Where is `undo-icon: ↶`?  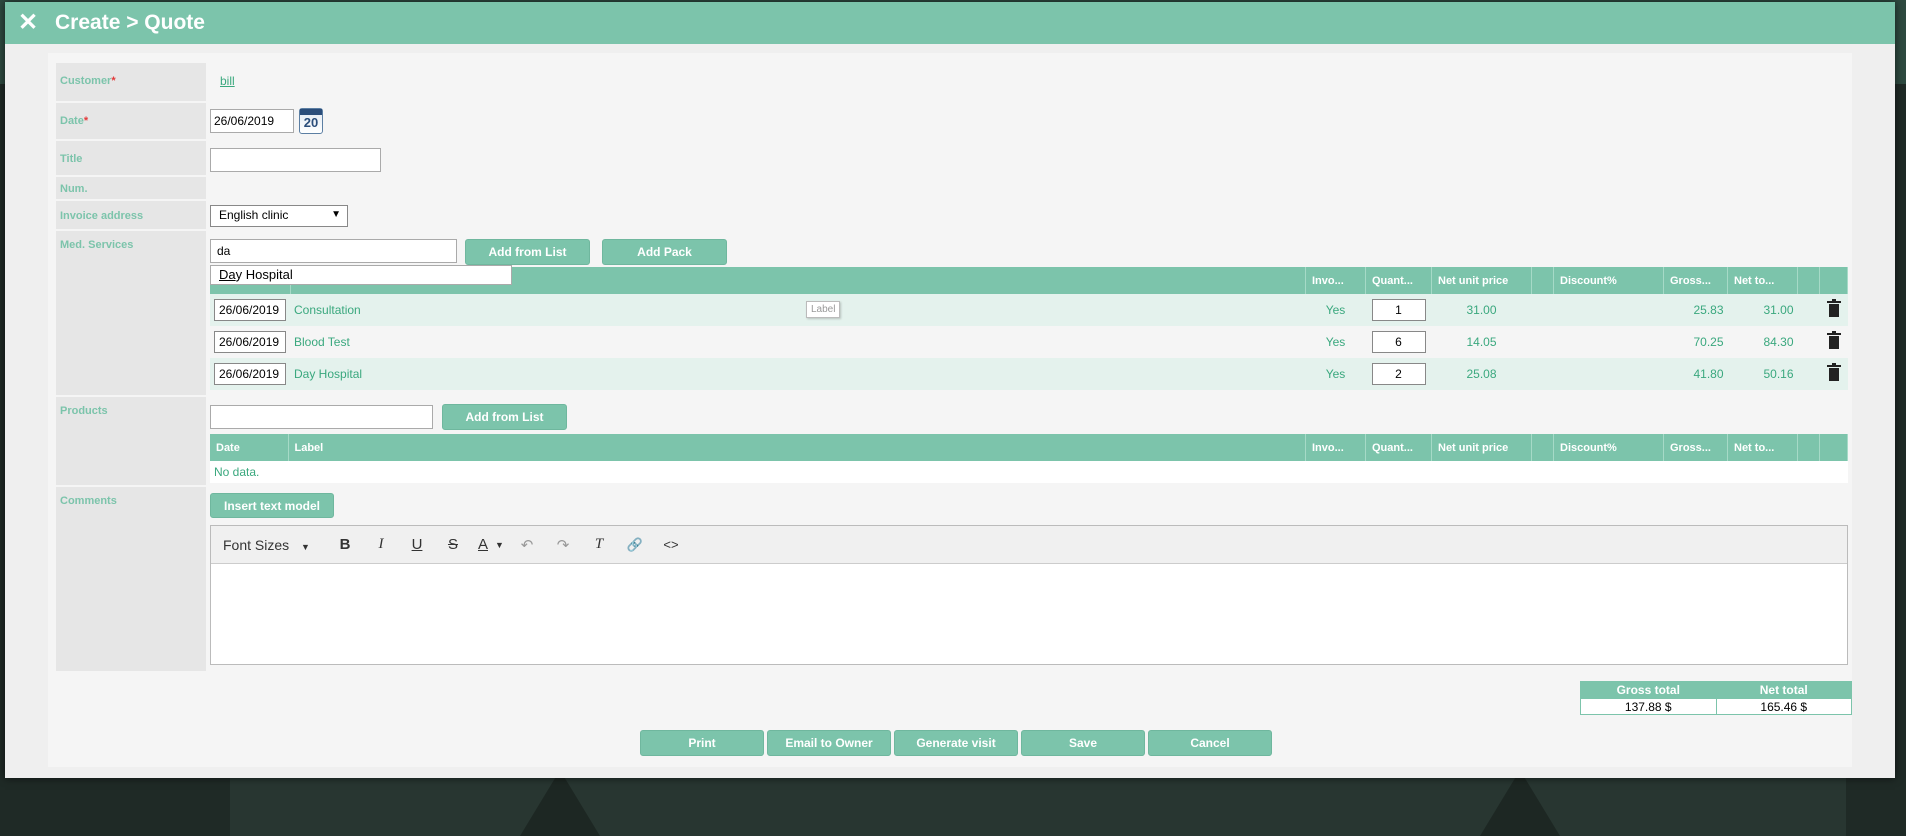 undo-icon: ↶ is located at coordinates (527, 545).